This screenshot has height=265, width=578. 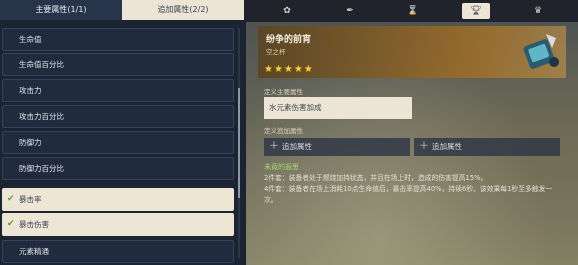 What do you see at coordinates (476, 11) in the screenshot?
I see `goblet-icon: 🏆︎` at bounding box center [476, 11].